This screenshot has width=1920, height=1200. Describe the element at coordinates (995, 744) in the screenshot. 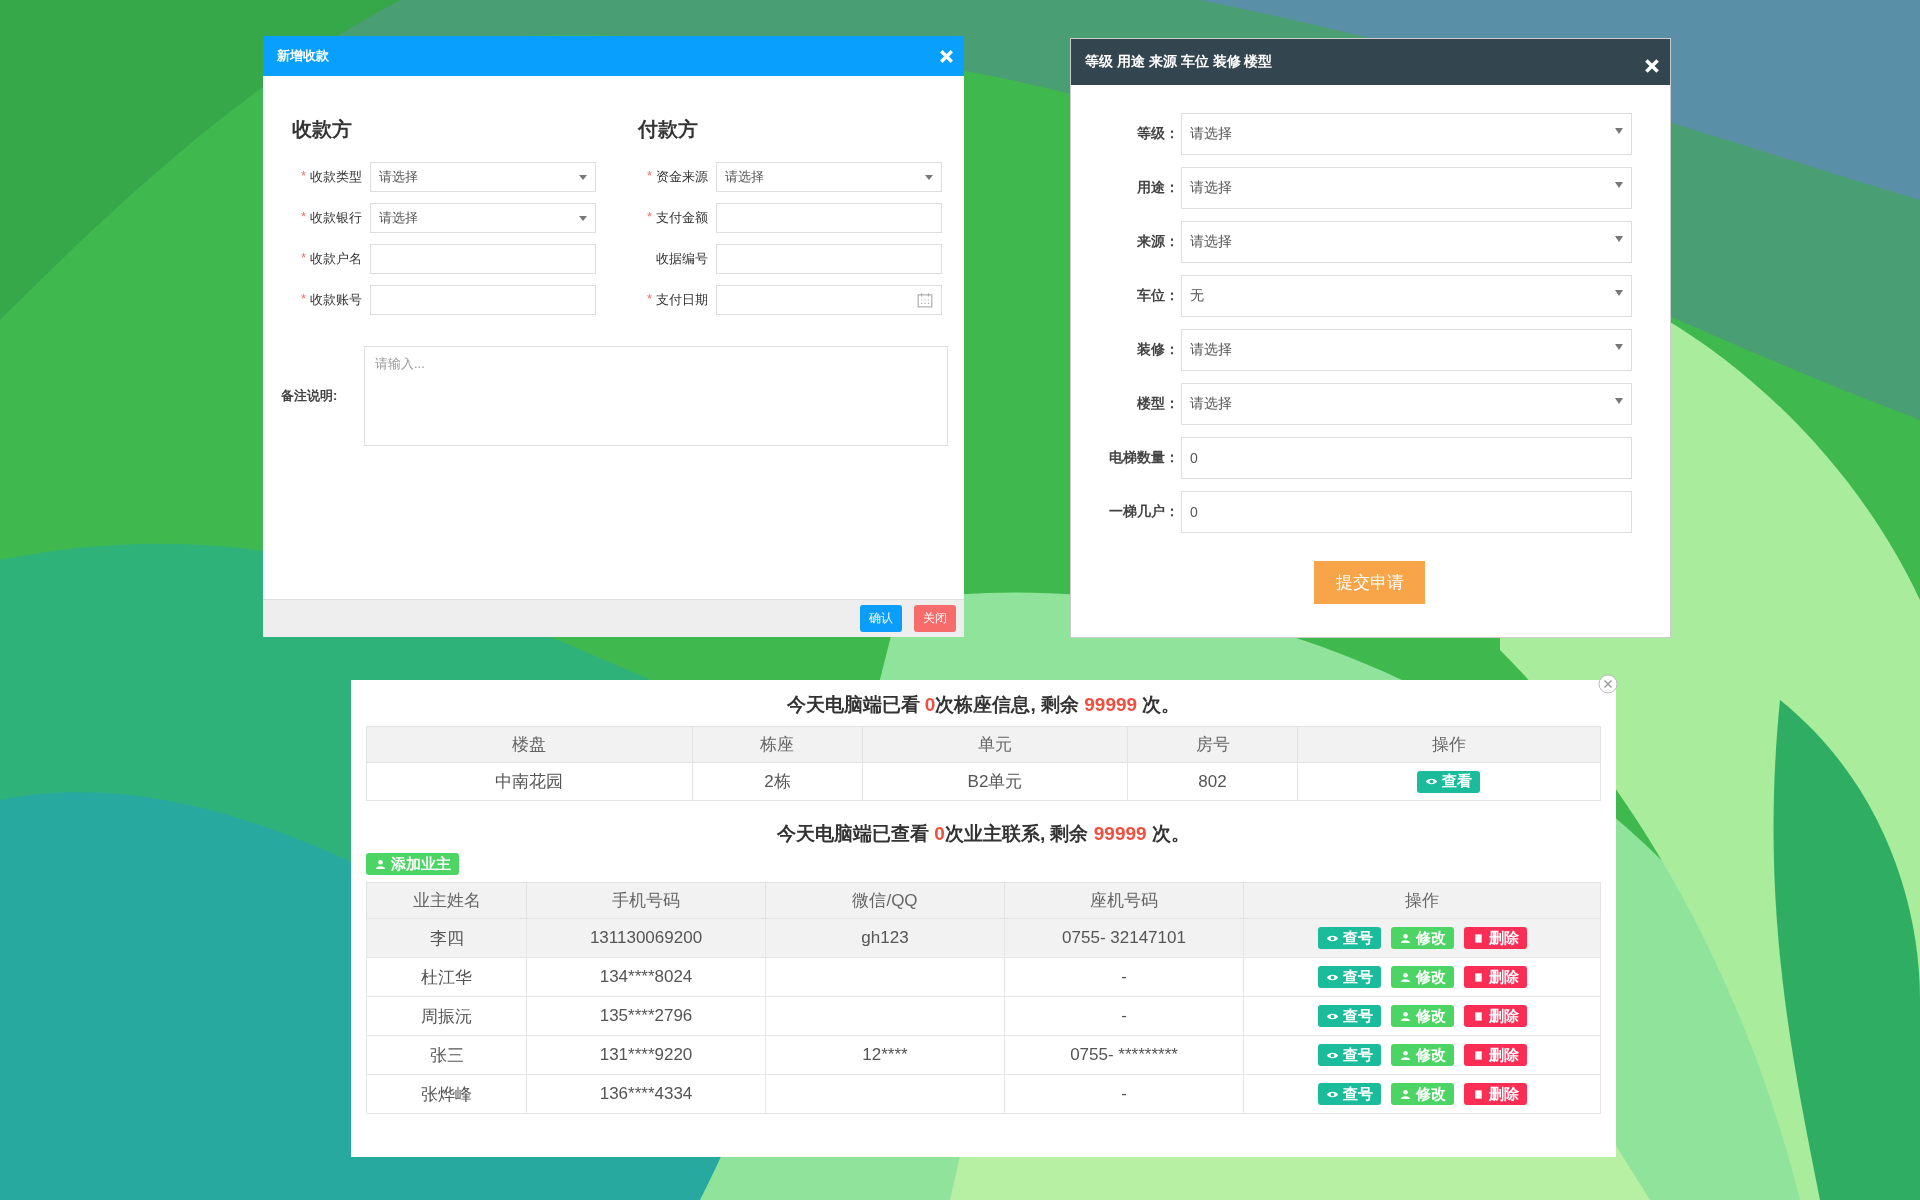

I see `column-header: 单元` at that location.